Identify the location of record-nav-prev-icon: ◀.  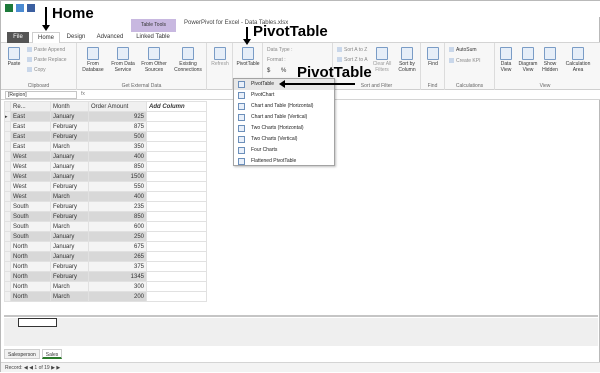
(31, 368).